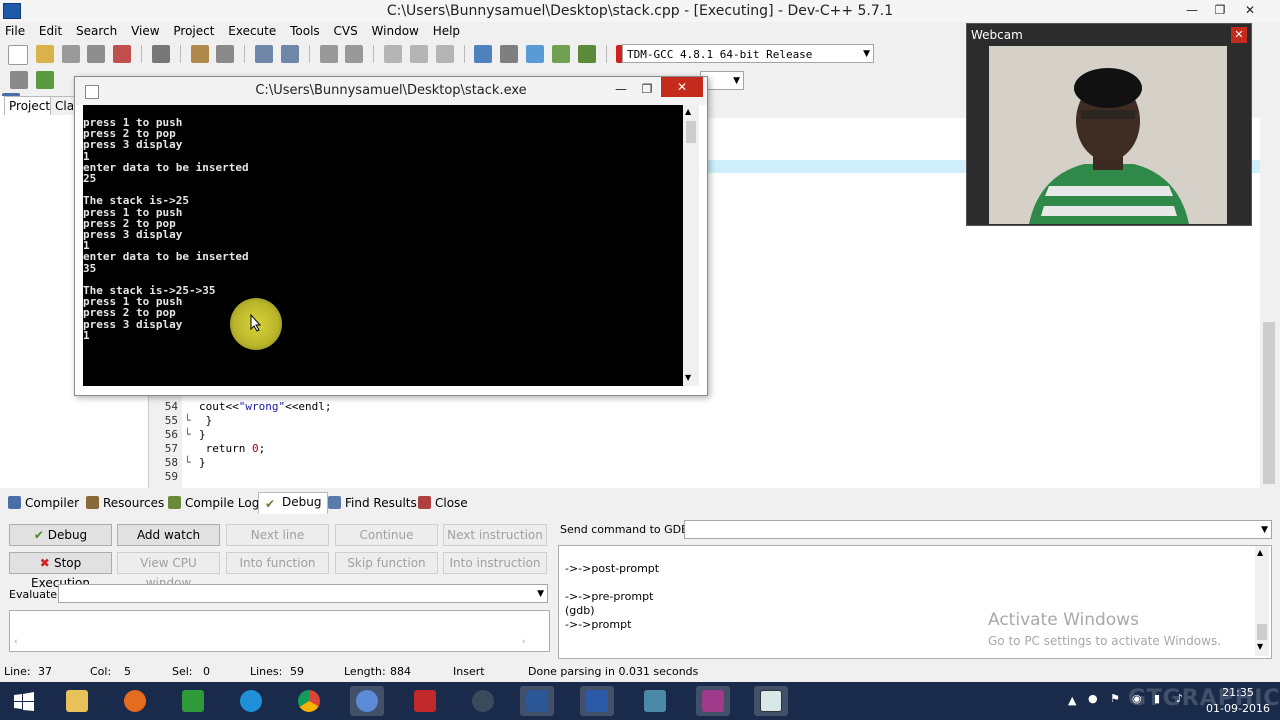  I want to click on stop-execution-button: ✖ Stop Execution, so click(60, 571).